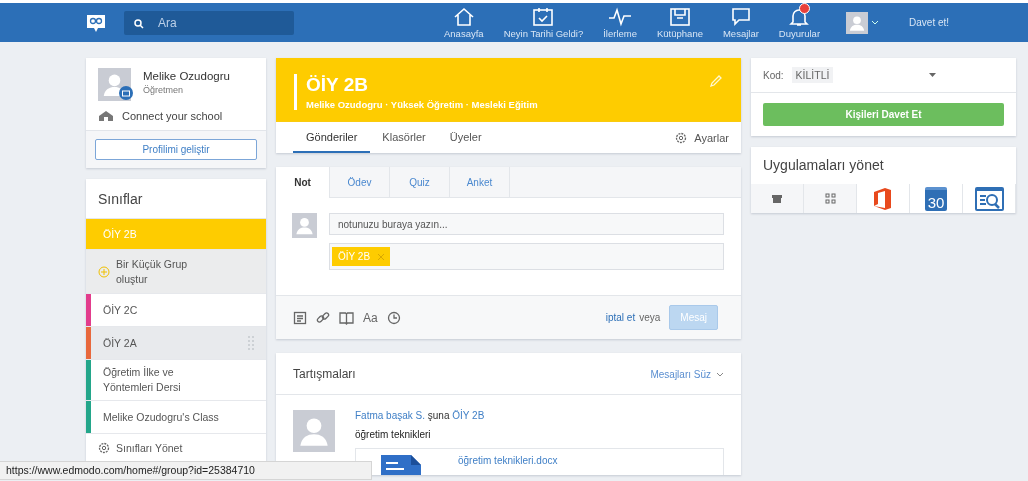 The width and height of the screenshot is (1028, 481). Describe the element at coordinates (936, 198) in the screenshot. I see `calendar-app-icon: 30` at that location.